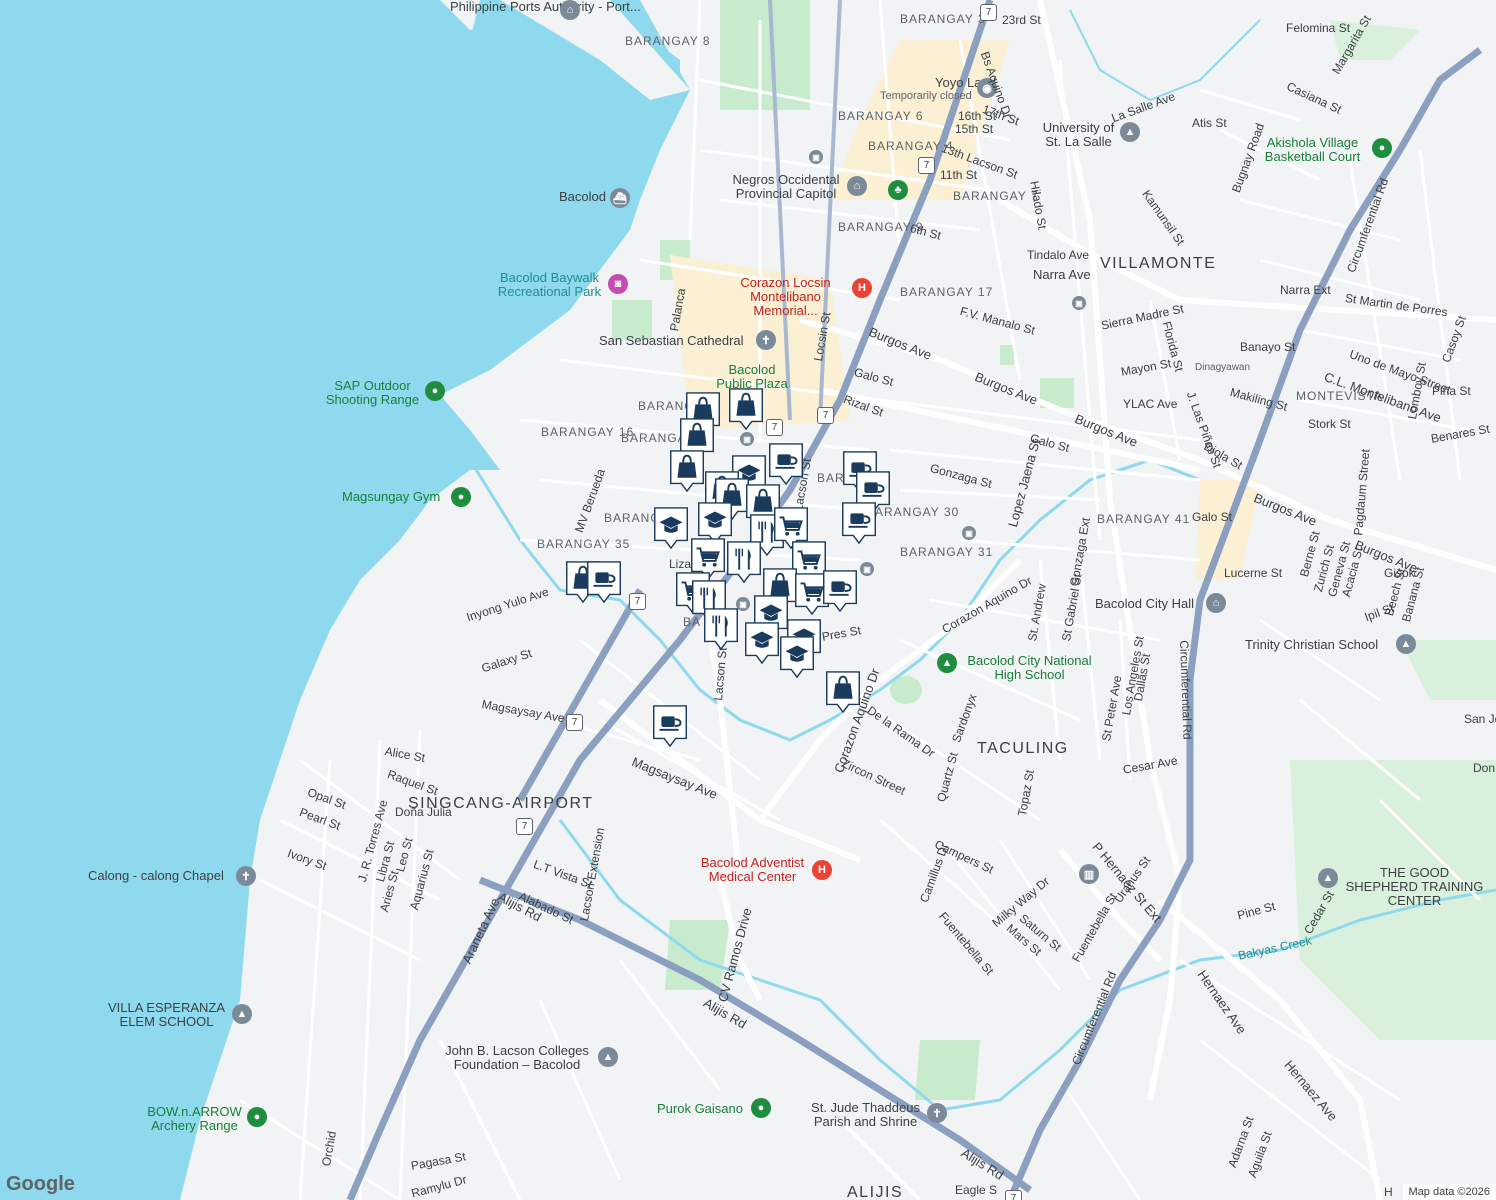  Describe the element at coordinates (1144, 519) in the screenshot. I see `barangay-label: BARANGAY 41` at that location.